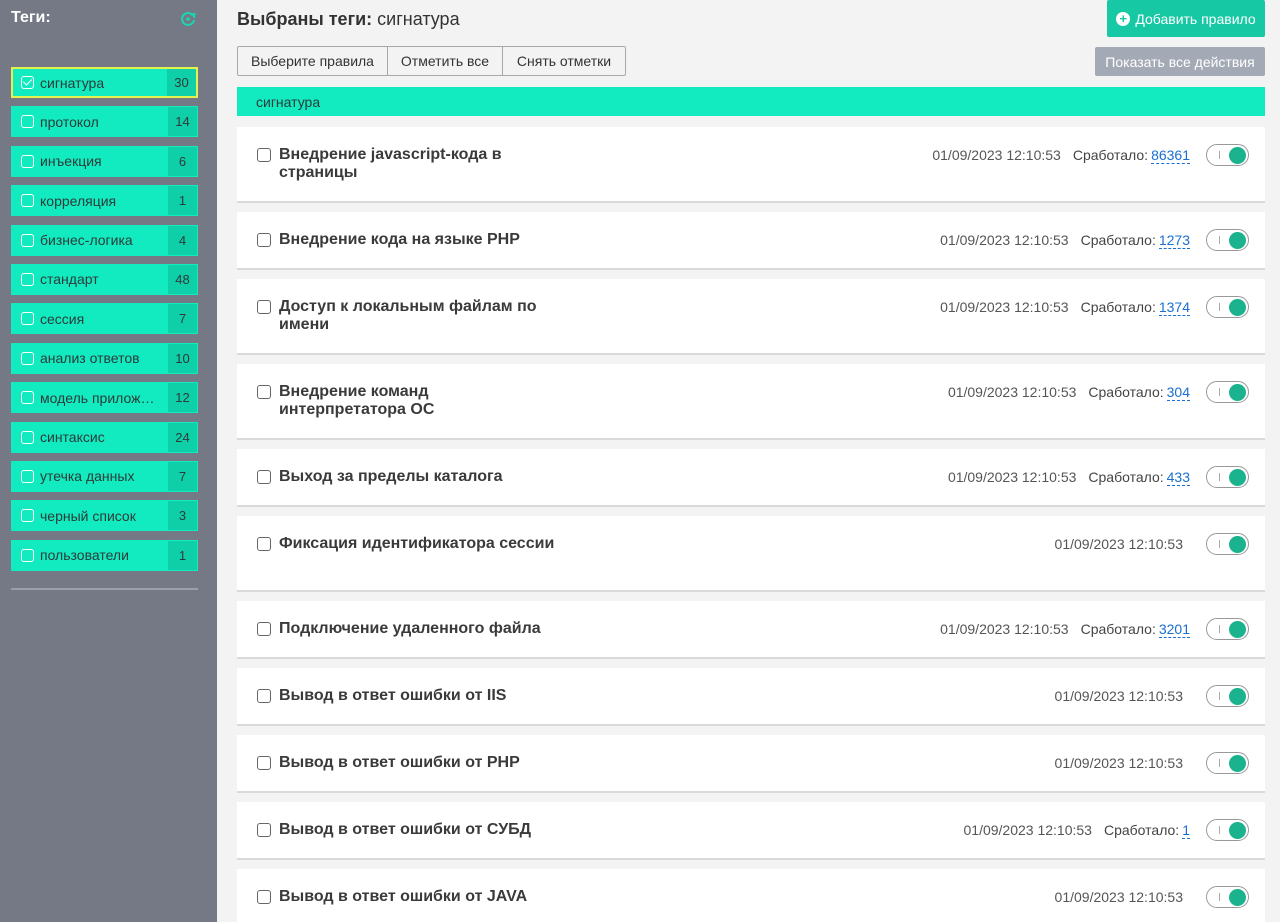  Describe the element at coordinates (31, 17) in the screenshot. I see `sidebar-title: Теги:` at that location.